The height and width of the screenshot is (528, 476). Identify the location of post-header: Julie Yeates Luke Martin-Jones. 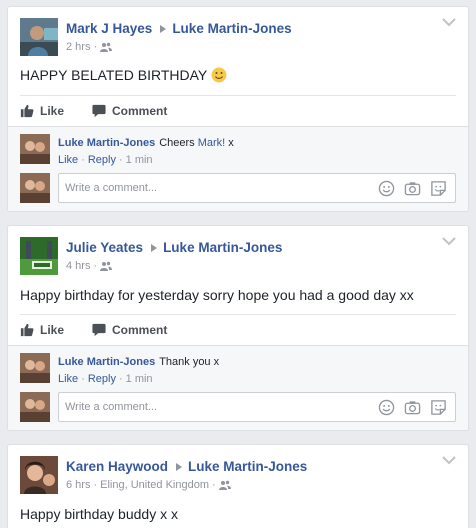
(174, 247).